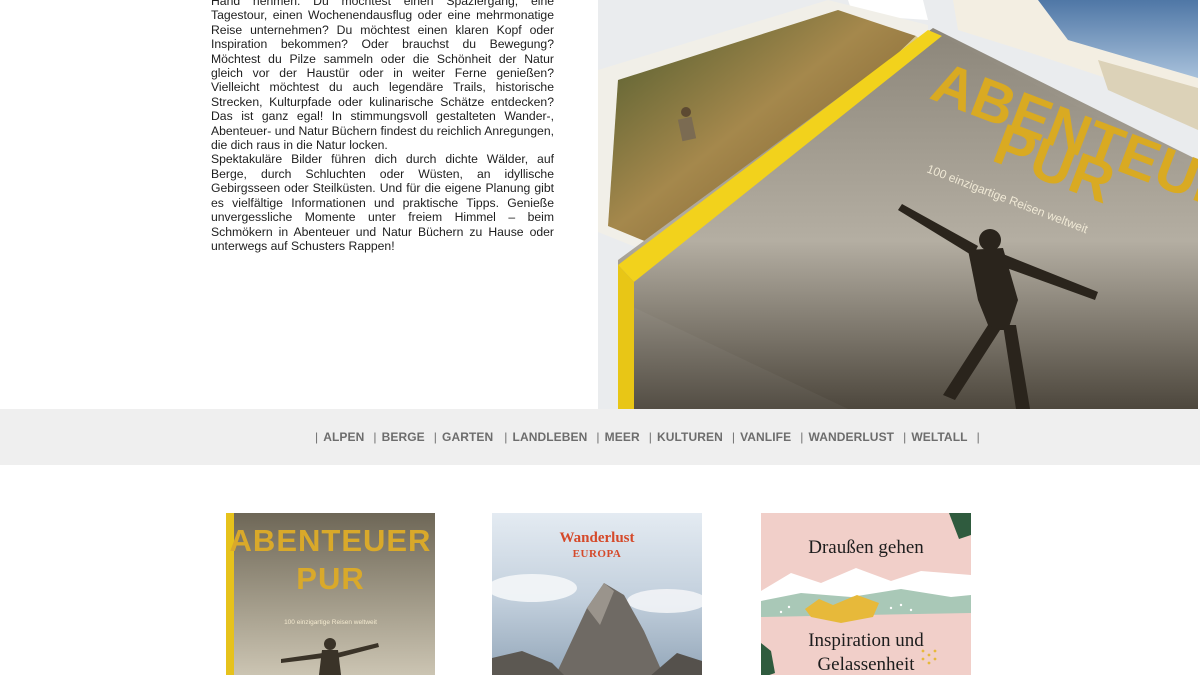 Image resolution: width=1200 pixels, height=675 pixels. I want to click on category-item-kulturen: | KULTUREN, so click(690, 437).